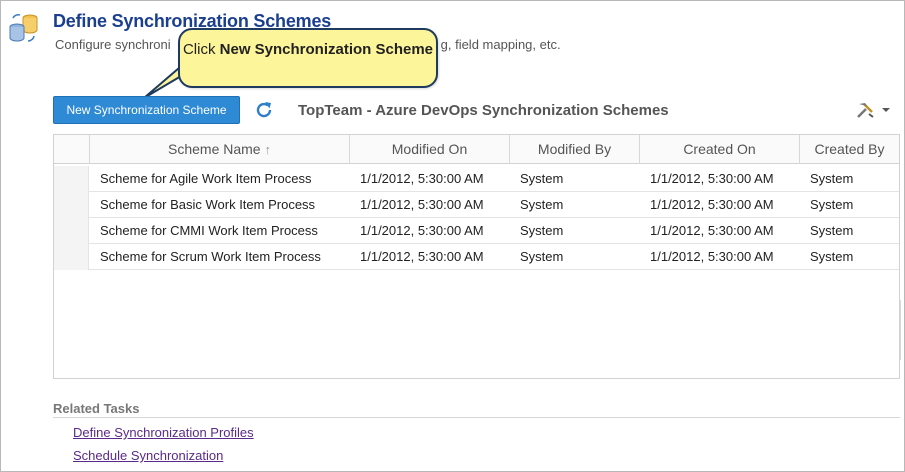 The image size is (905, 472). I want to click on column-header-created-by: Created By, so click(849, 149).